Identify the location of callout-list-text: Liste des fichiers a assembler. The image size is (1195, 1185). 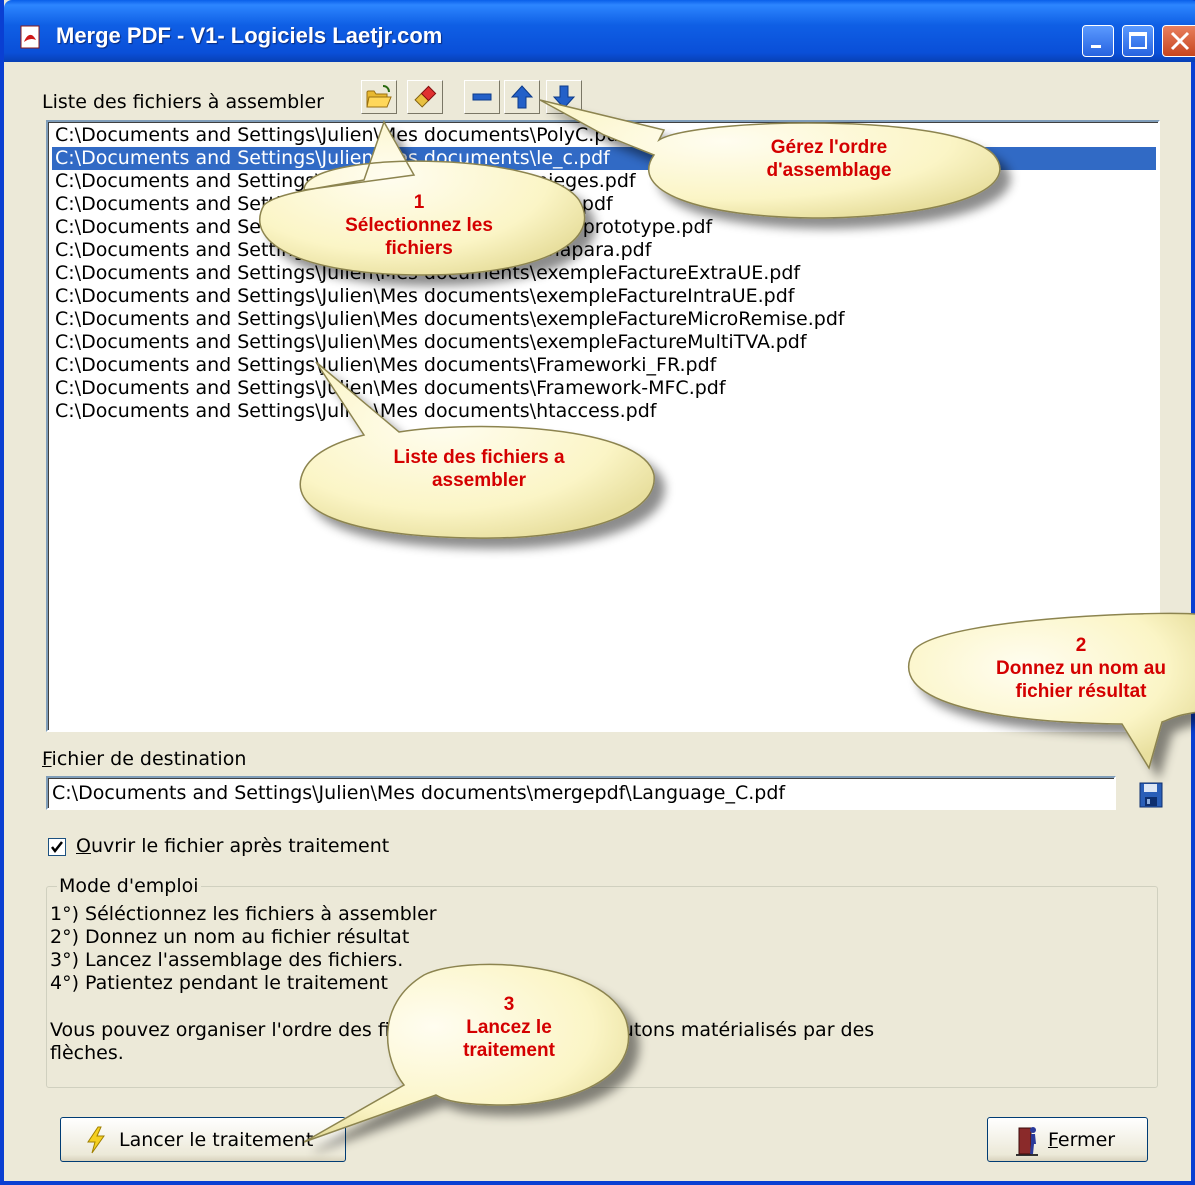
(479, 469).